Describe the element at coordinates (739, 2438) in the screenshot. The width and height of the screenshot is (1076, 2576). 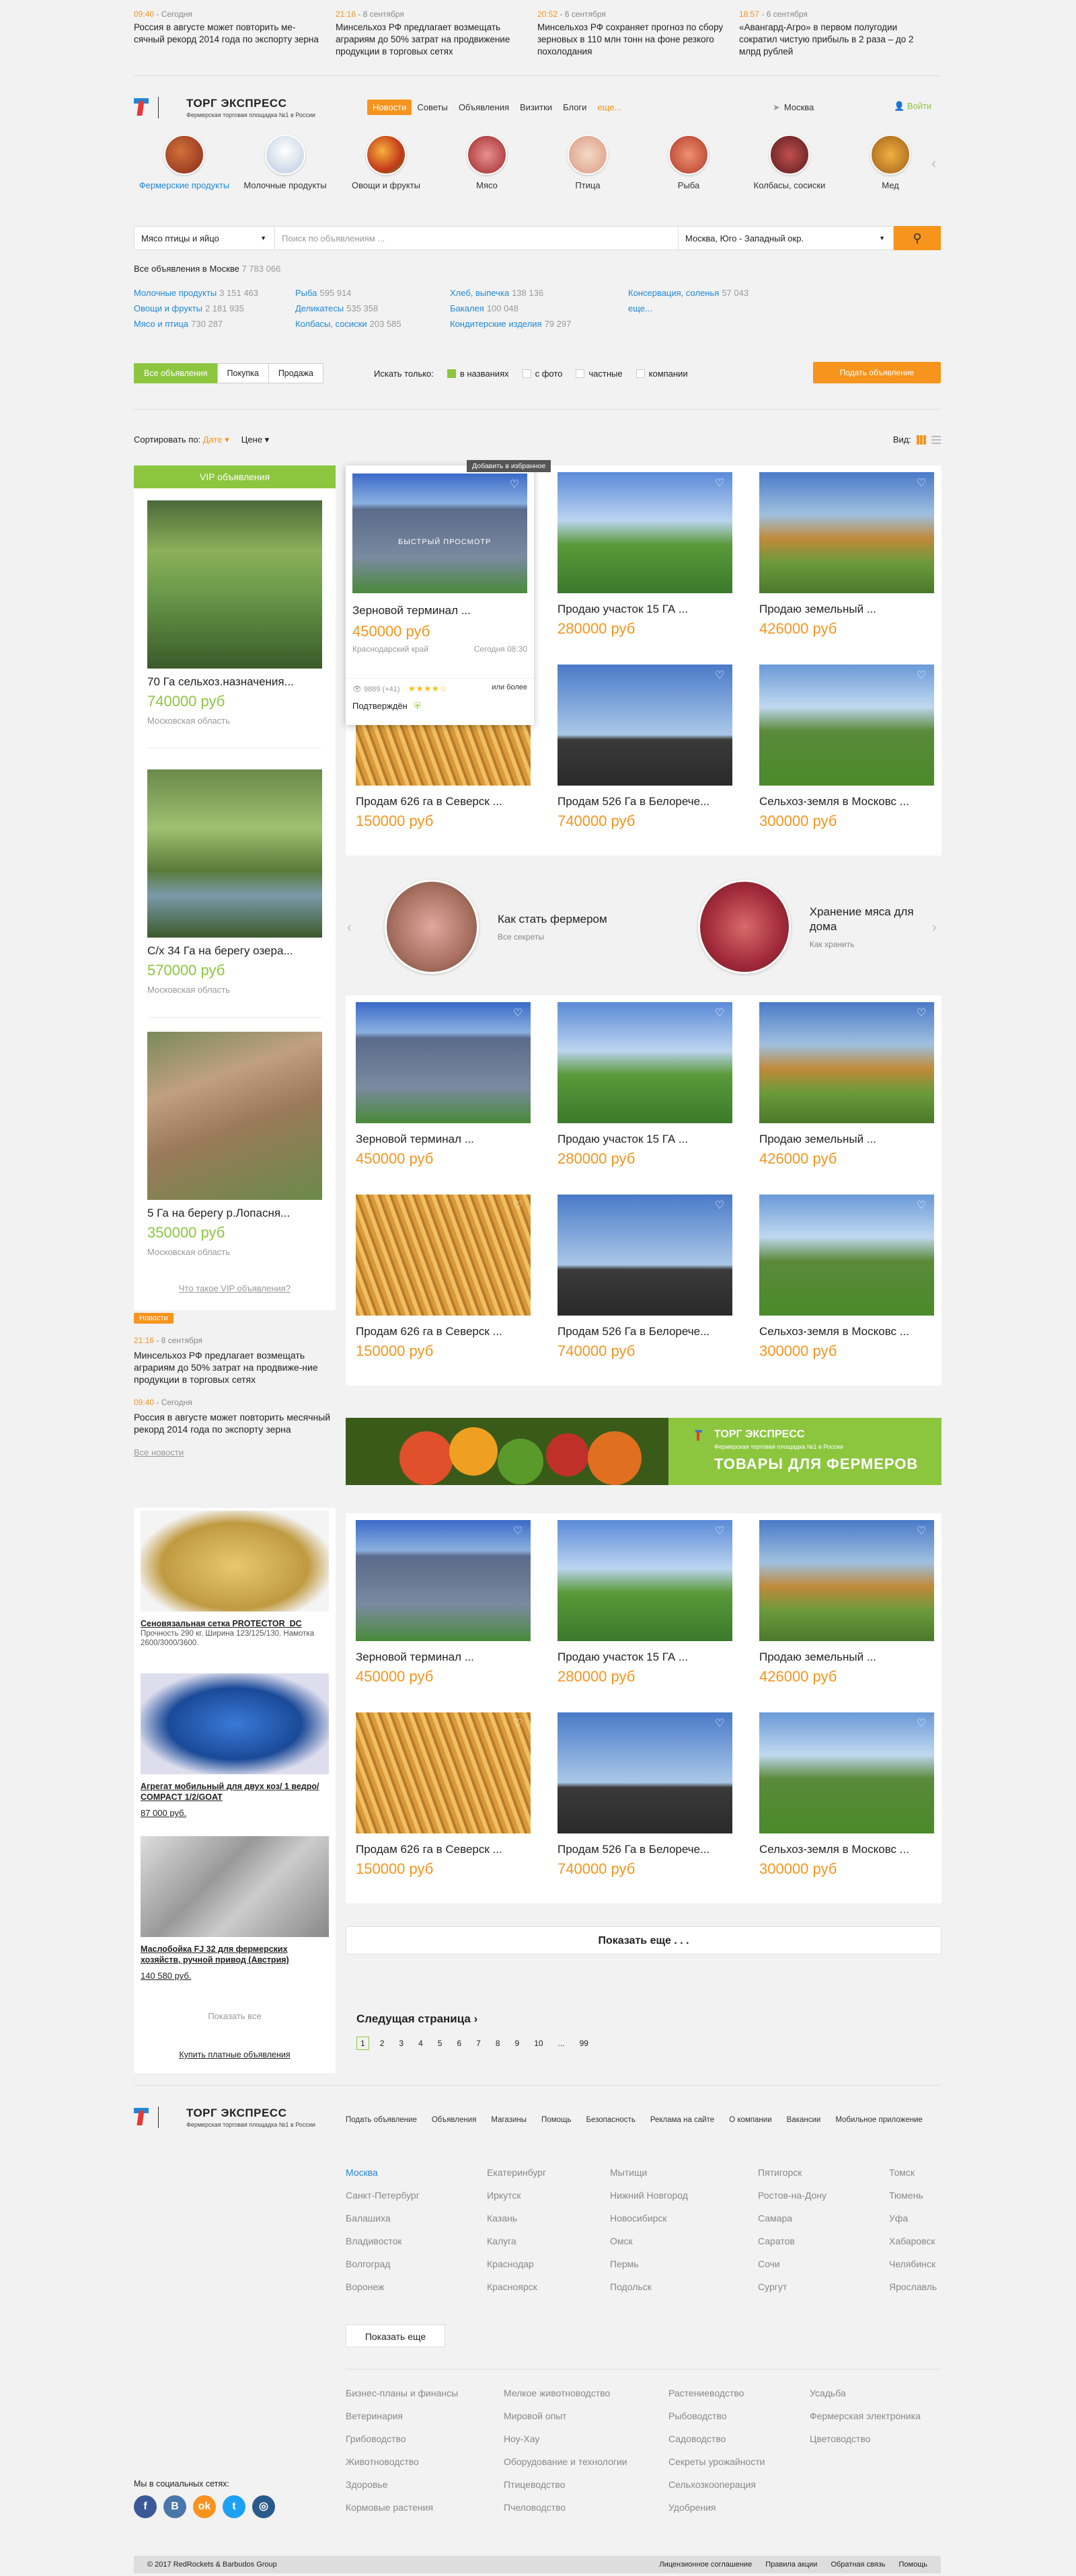
I see `topic-link: Садоводство` at that location.